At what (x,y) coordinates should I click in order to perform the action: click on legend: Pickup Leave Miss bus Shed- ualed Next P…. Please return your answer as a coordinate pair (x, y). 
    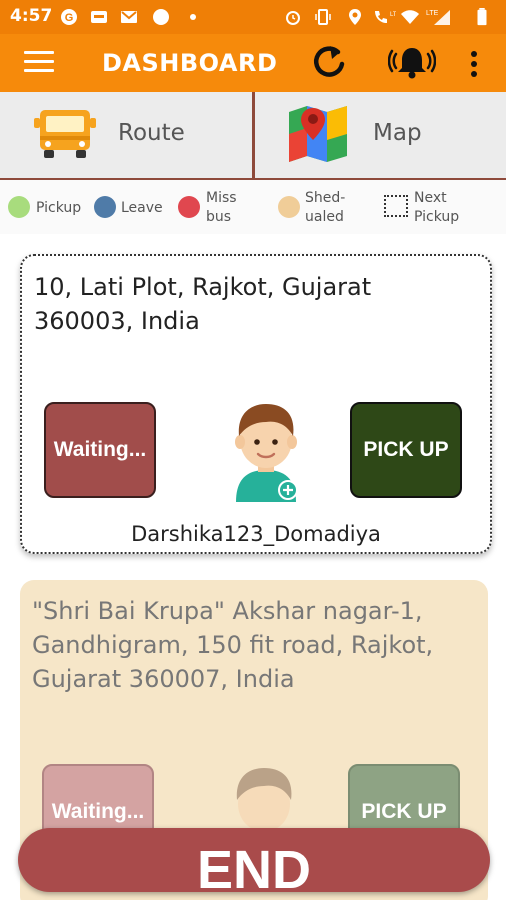
    Looking at the image, I should click on (253, 207).